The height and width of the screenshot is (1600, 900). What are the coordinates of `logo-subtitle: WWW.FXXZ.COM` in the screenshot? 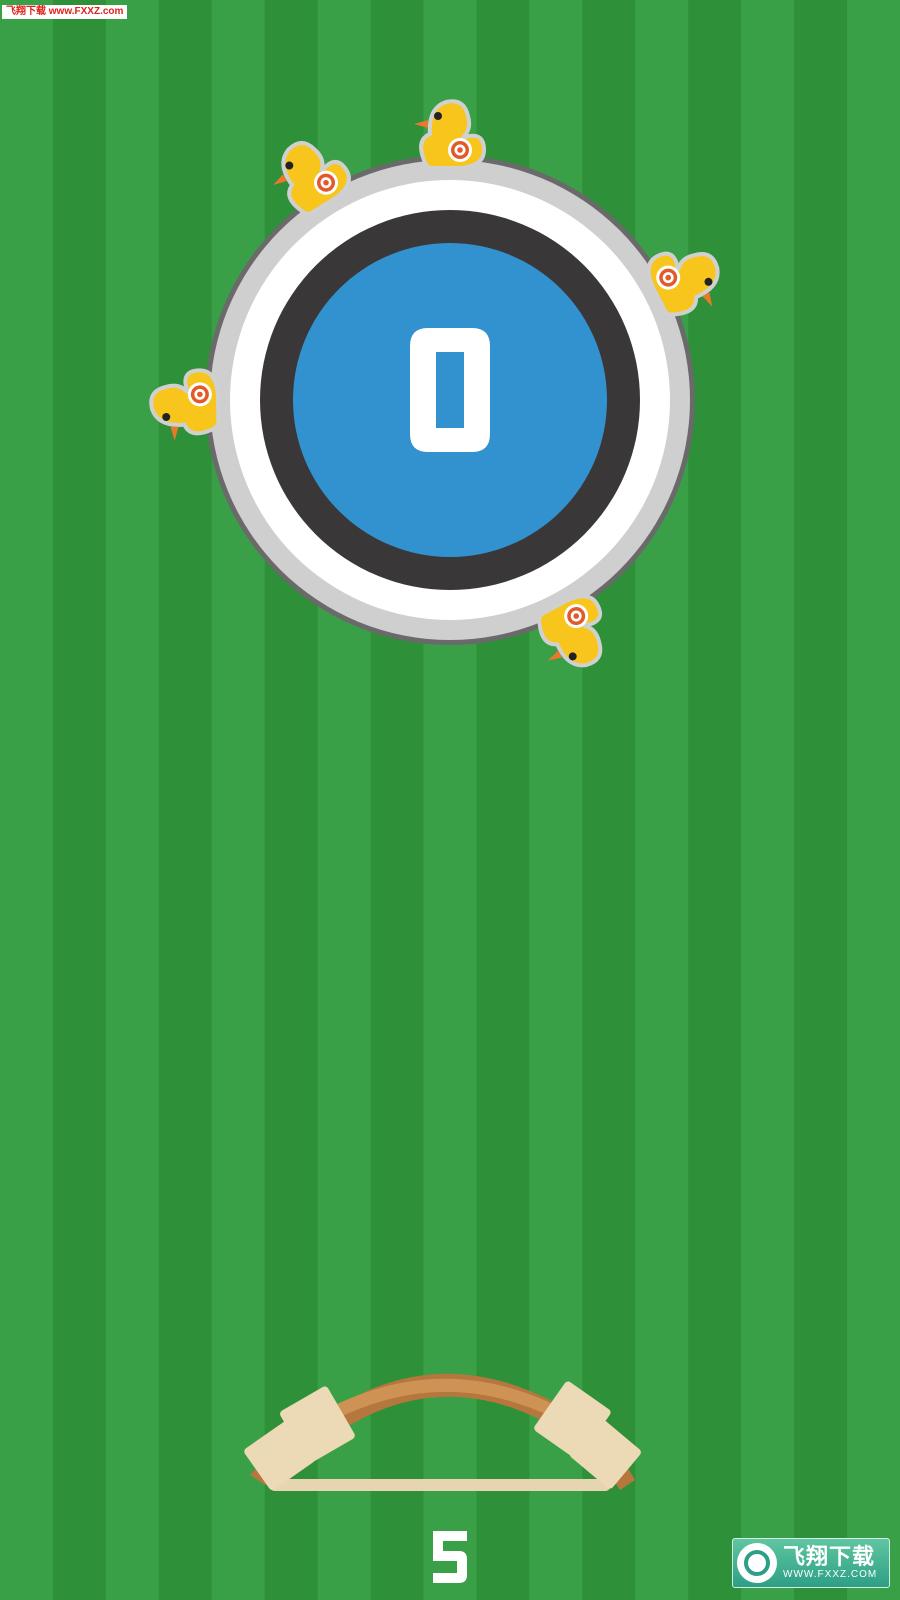 It's located at (830, 1574).